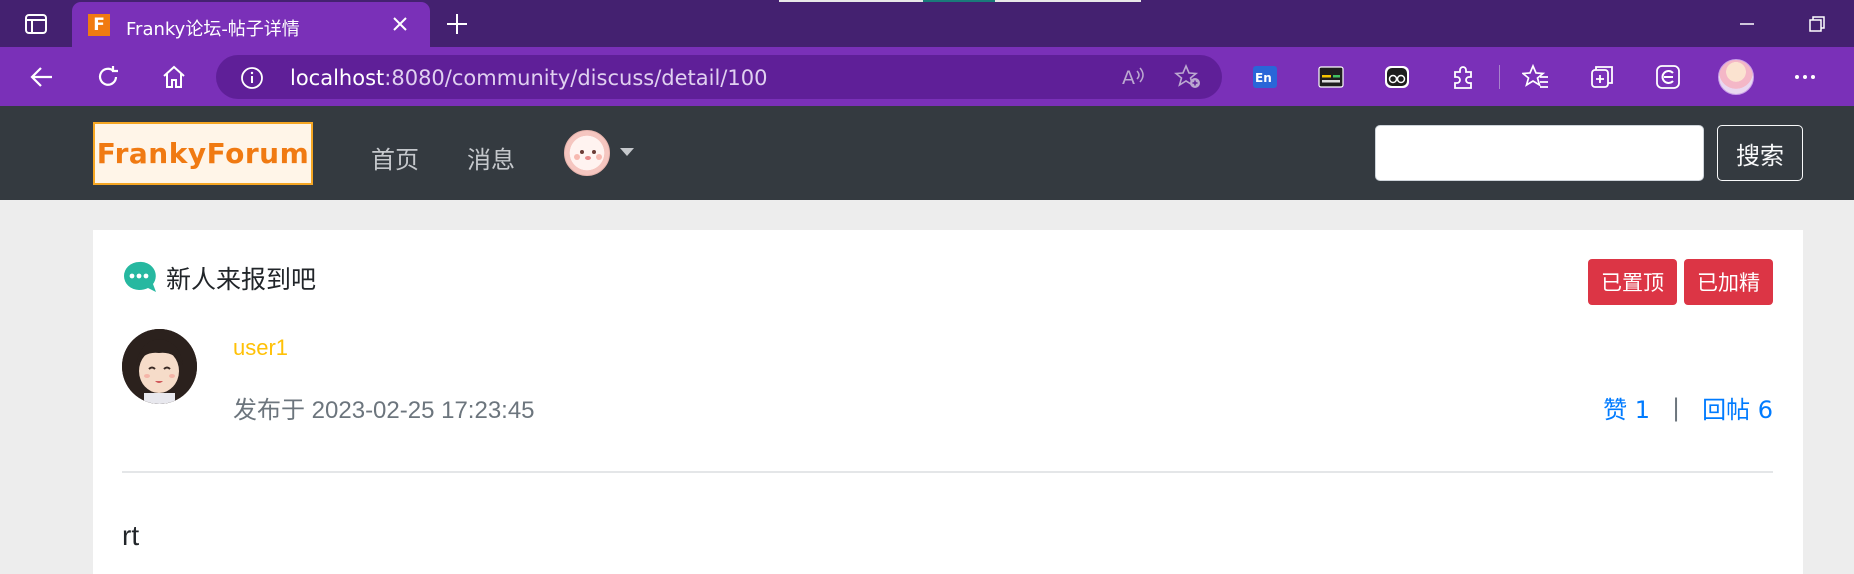 This screenshot has width=1854, height=574. Describe the element at coordinates (627, 152) in the screenshot. I see `user-menu-caret-icon` at that location.